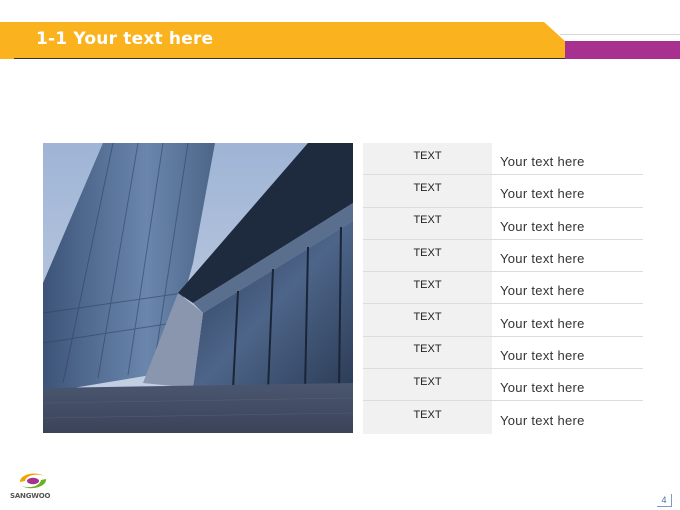 The image size is (680, 510). What do you see at coordinates (664, 500) in the screenshot?
I see `page-number: 4` at bounding box center [664, 500].